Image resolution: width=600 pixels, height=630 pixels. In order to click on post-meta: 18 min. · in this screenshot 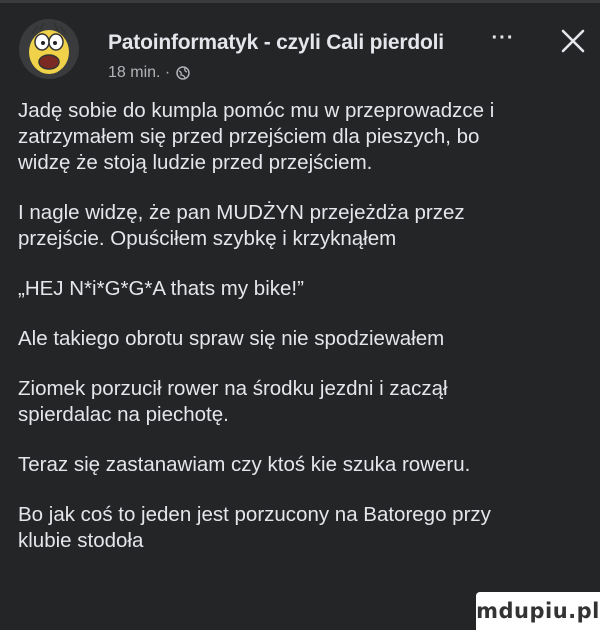, I will do `click(149, 73)`.